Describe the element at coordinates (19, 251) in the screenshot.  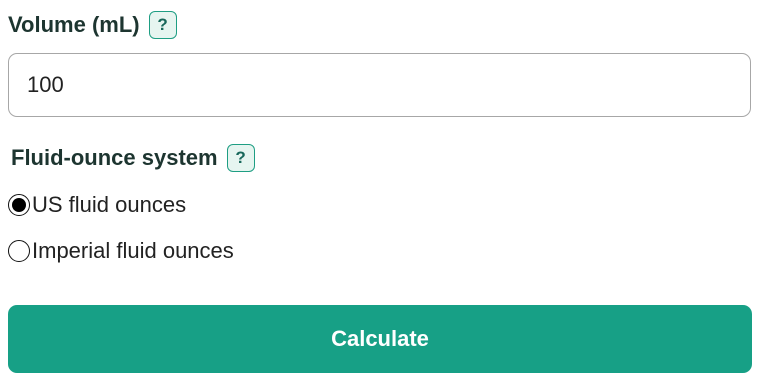
I see `radio-unselected-icon` at that location.